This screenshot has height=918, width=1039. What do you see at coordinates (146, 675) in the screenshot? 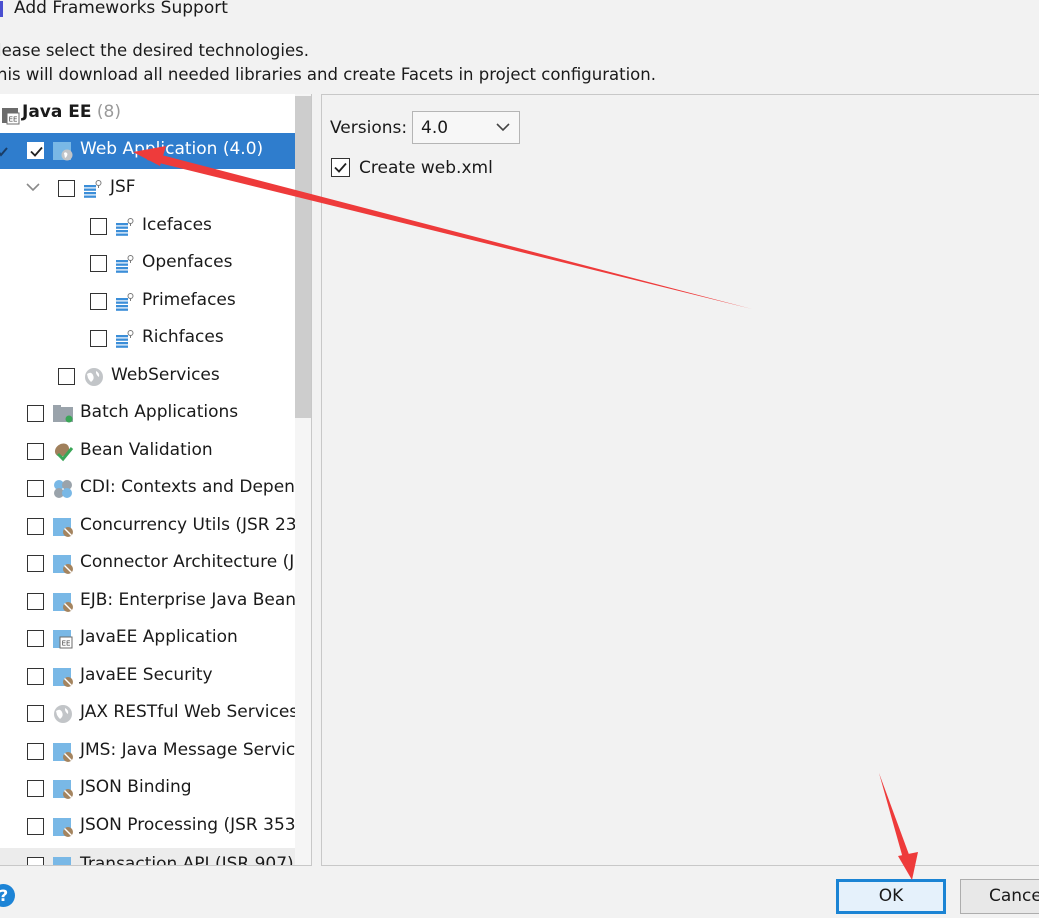
I see `item-label: JavaEE Security` at bounding box center [146, 675].